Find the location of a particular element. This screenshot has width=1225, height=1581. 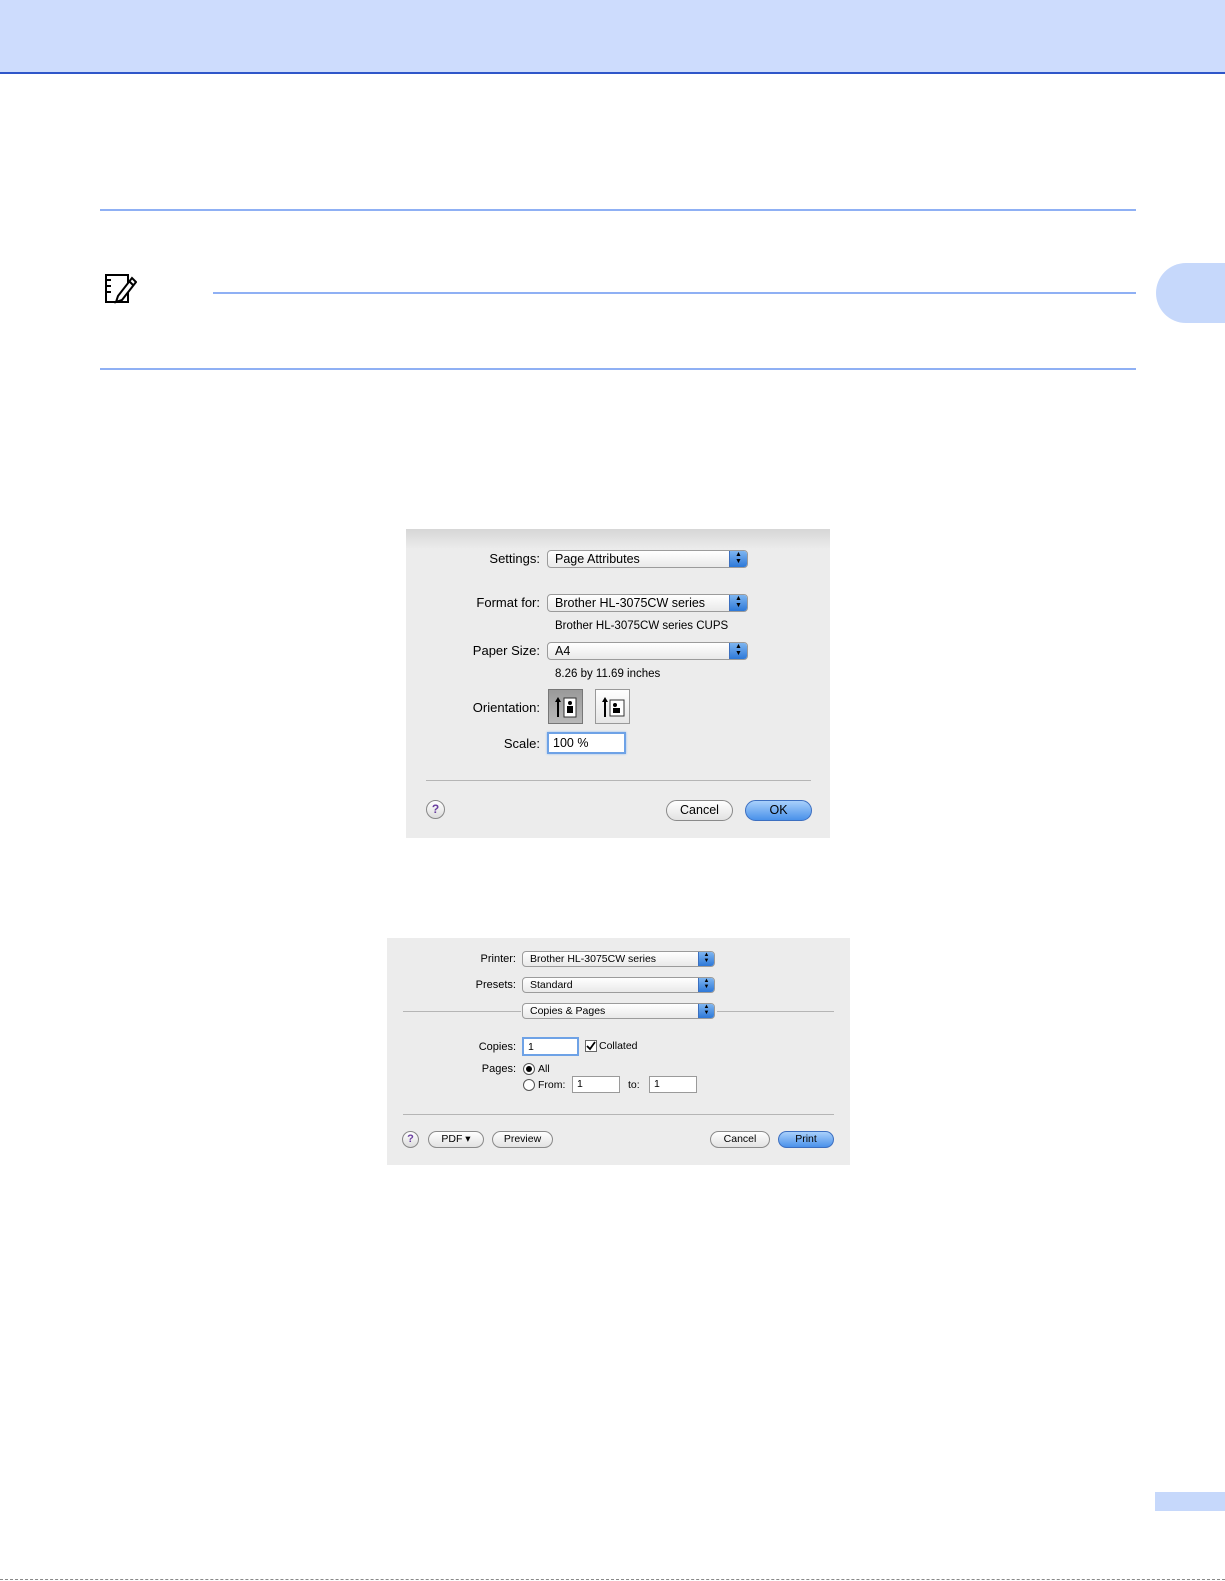

scale-label: Scale: is located at coordinates (521, 743).